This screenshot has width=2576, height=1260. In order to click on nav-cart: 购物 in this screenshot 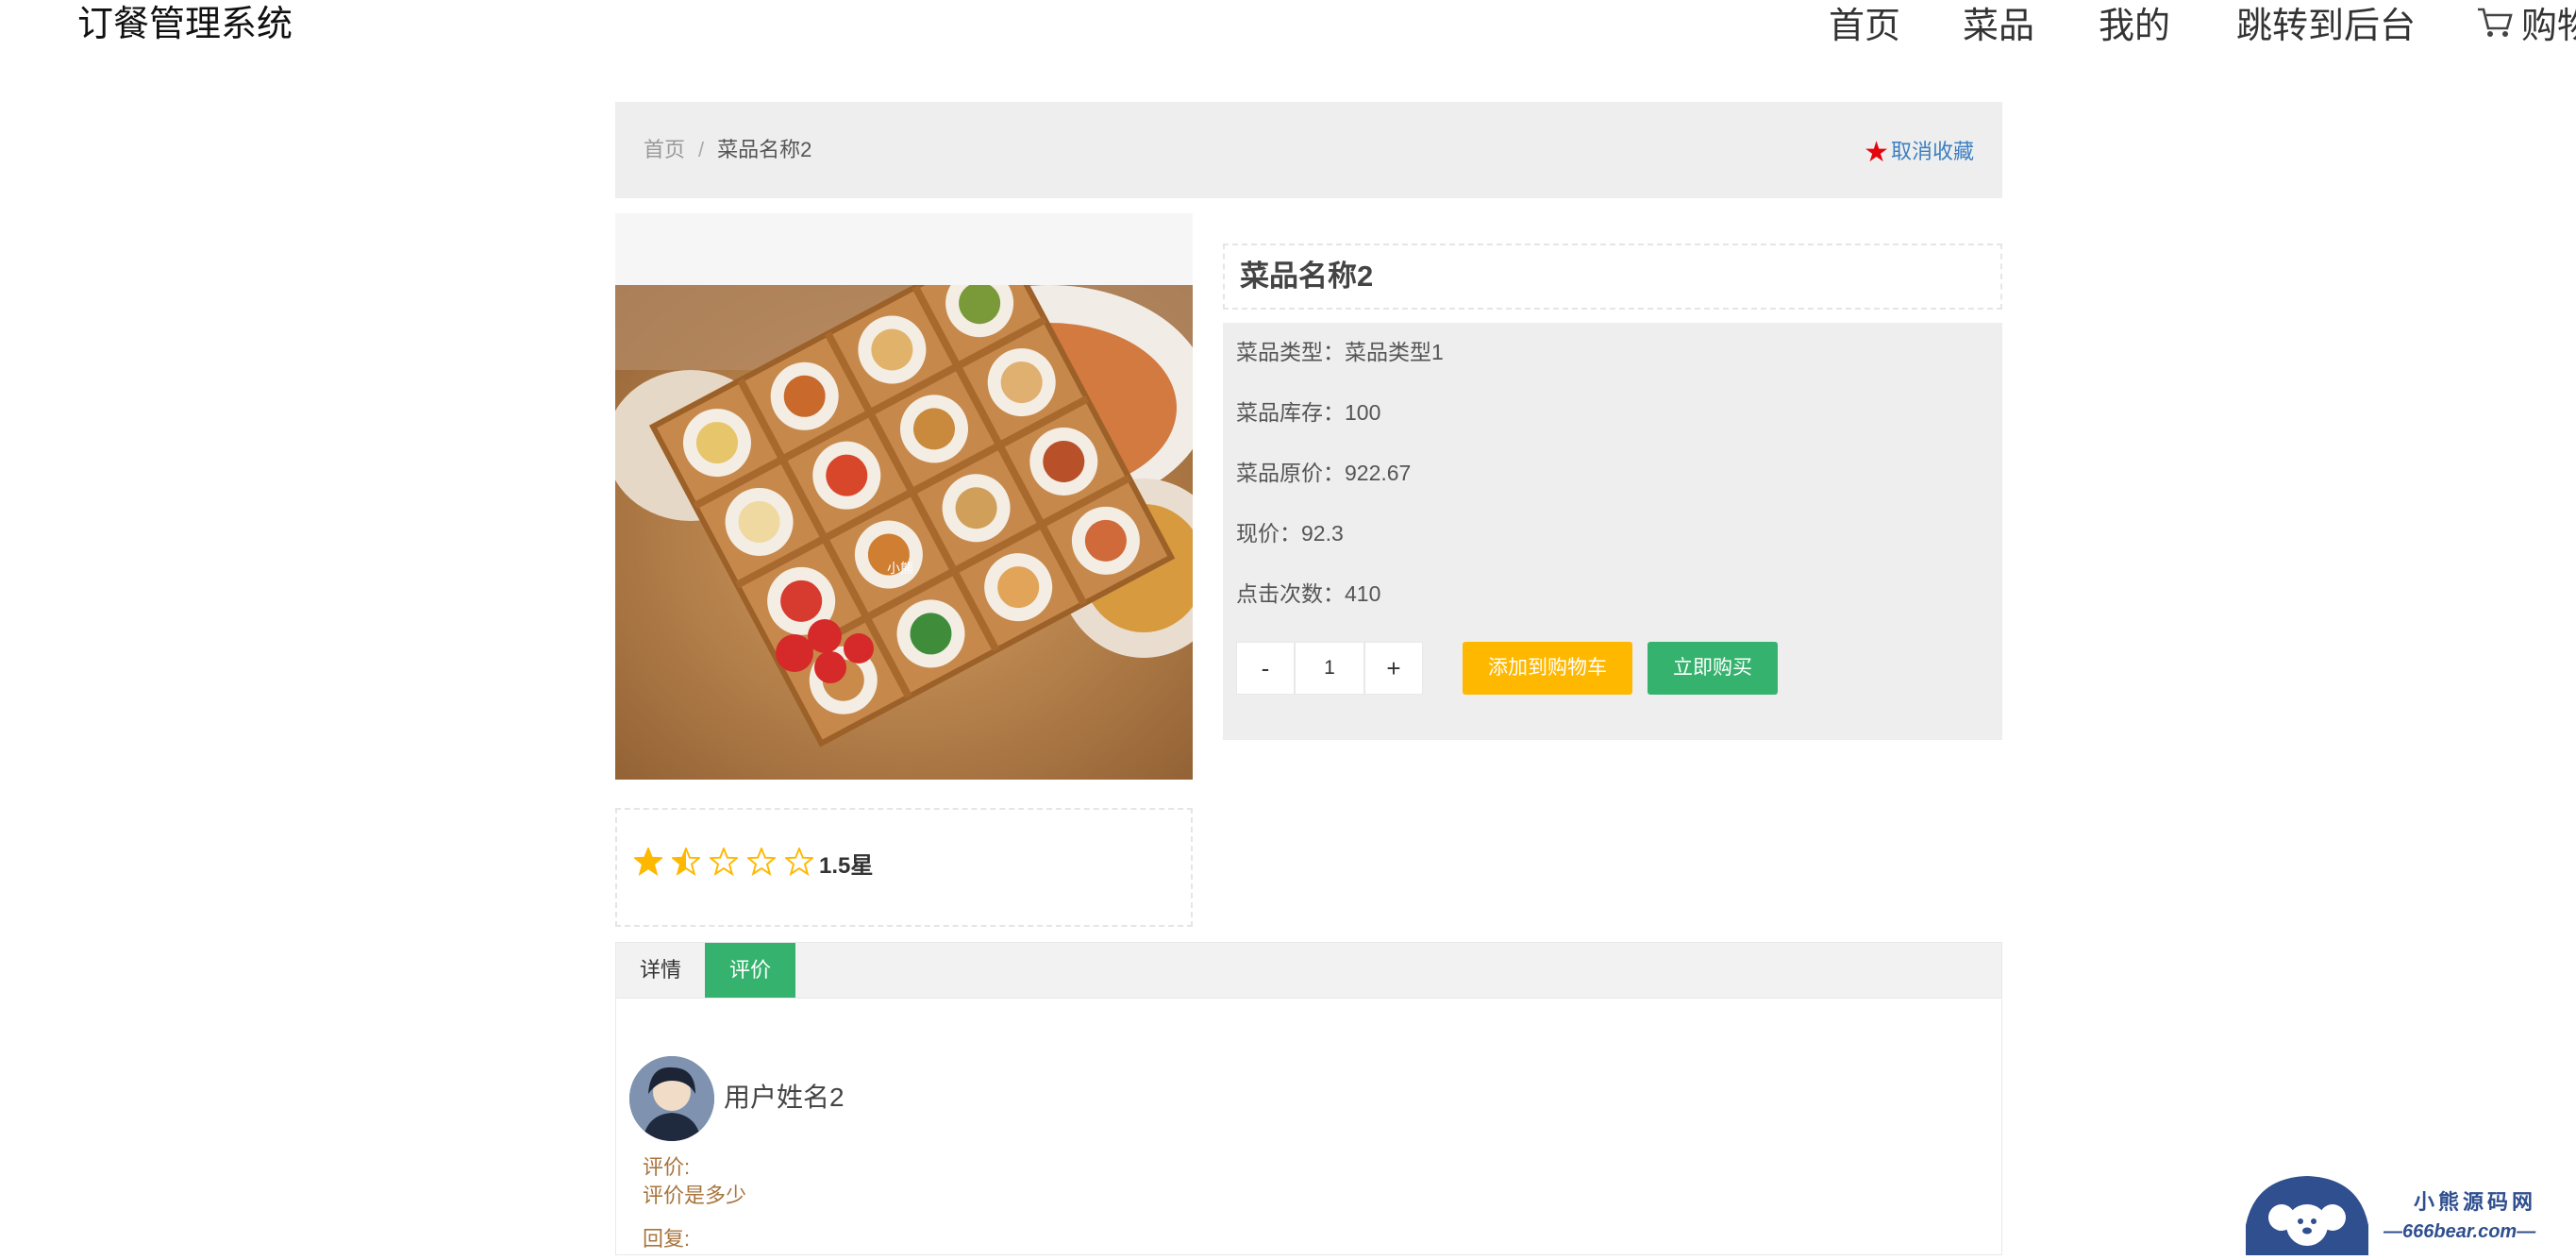, I will do `click(2526, 27)`.